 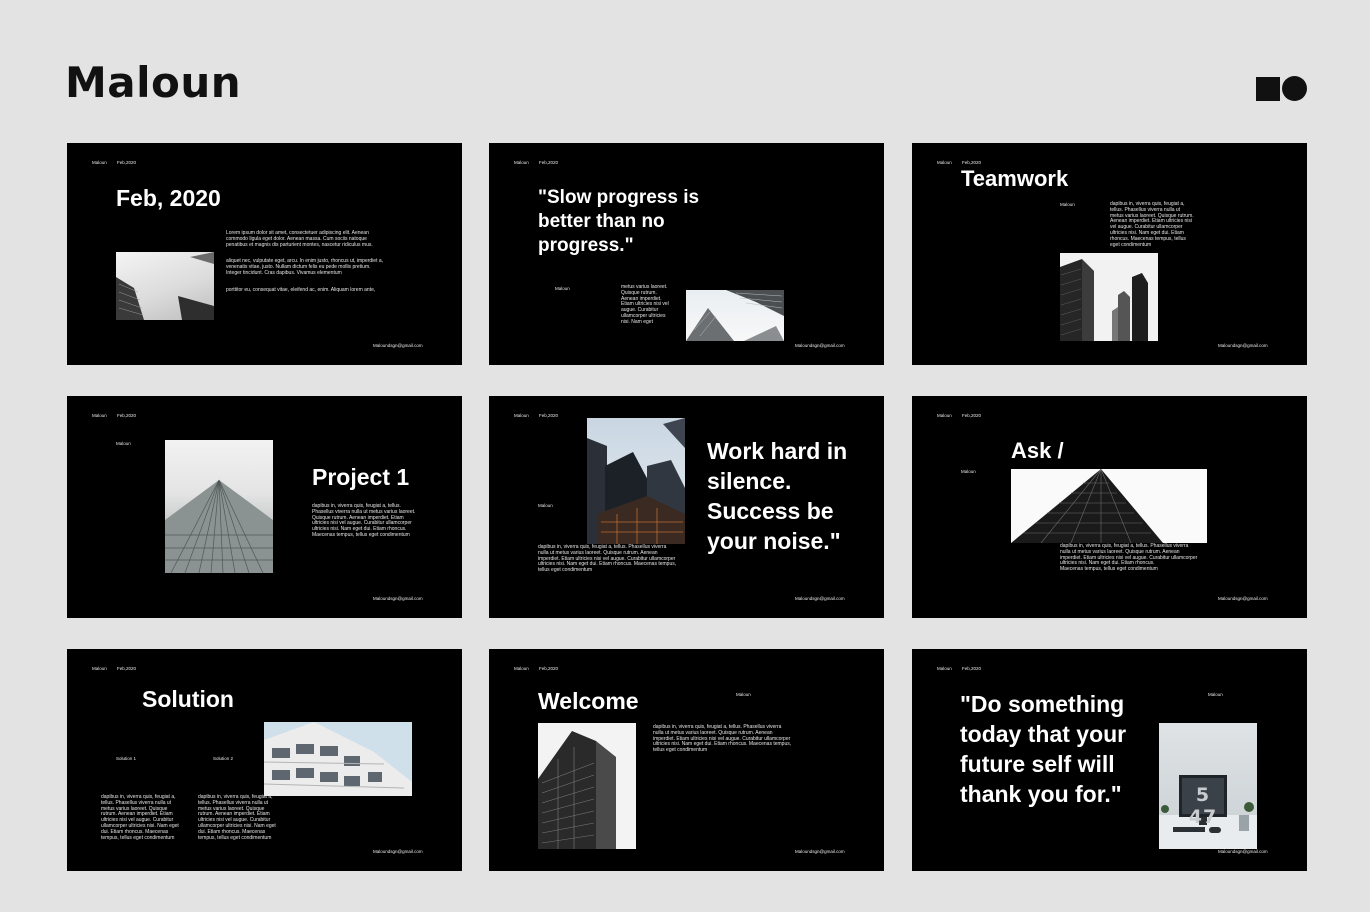 What do you see at coordinates (1203, 806) in the screenshot?
I see `clock-display: 5 47` at bounding box center [1203, 806].